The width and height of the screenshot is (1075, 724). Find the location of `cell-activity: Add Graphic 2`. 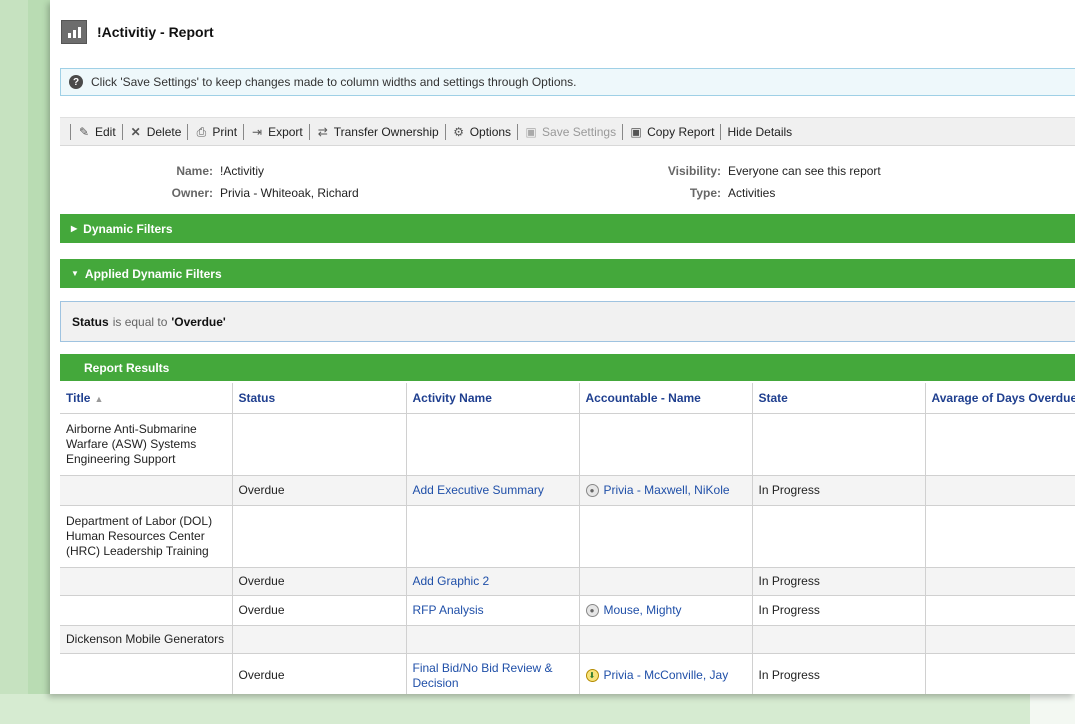

cell-activity: Add Graphic 2 is located at coordinates (493, 581).